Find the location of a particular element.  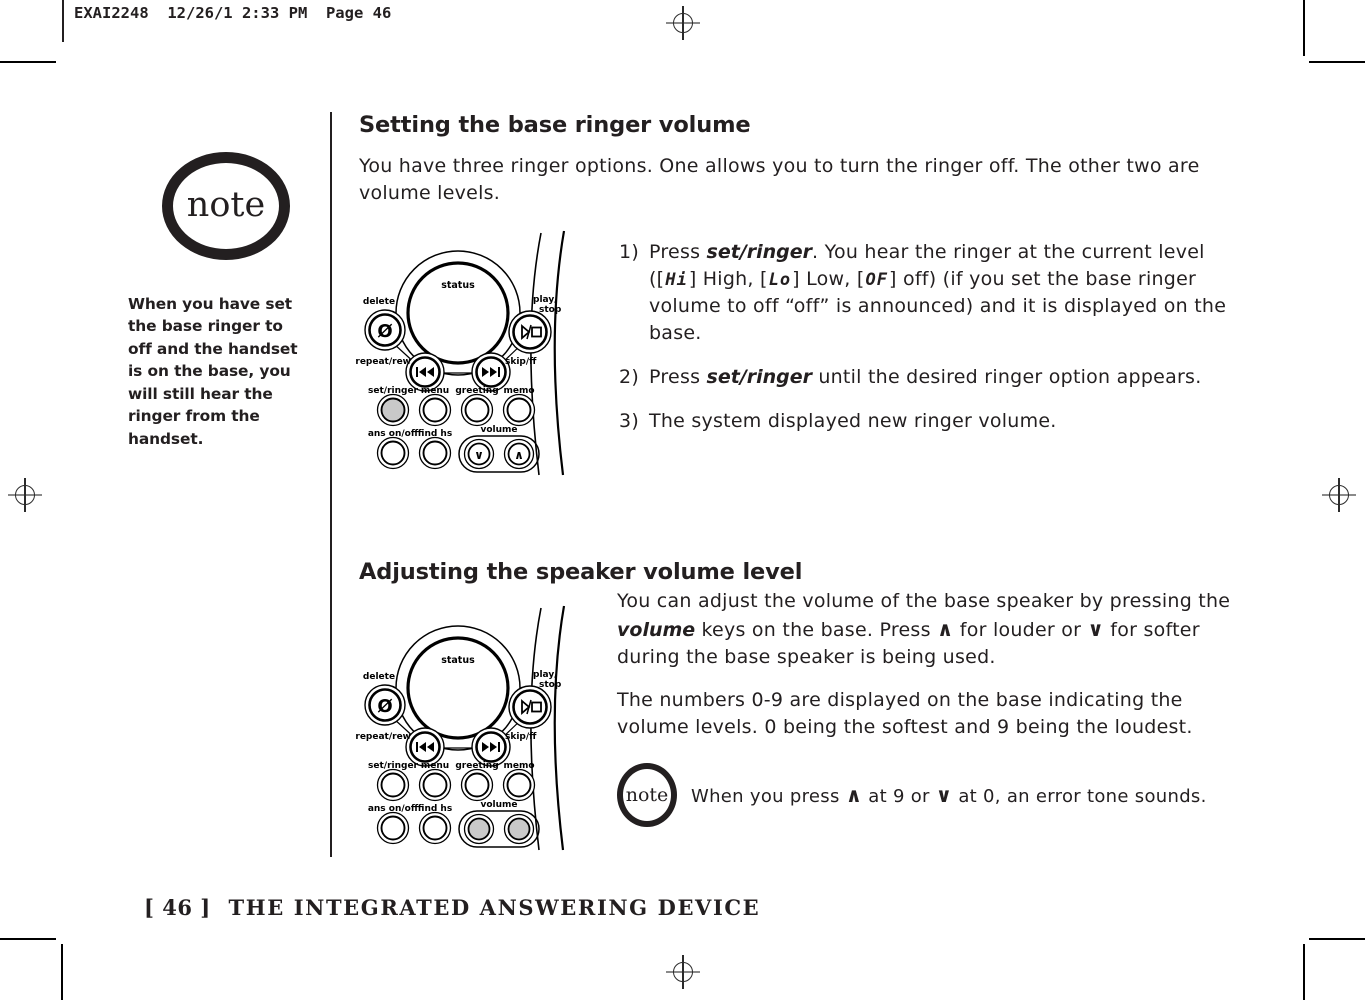

key-volume-down: ∨ is located at coordinates (479, 454).